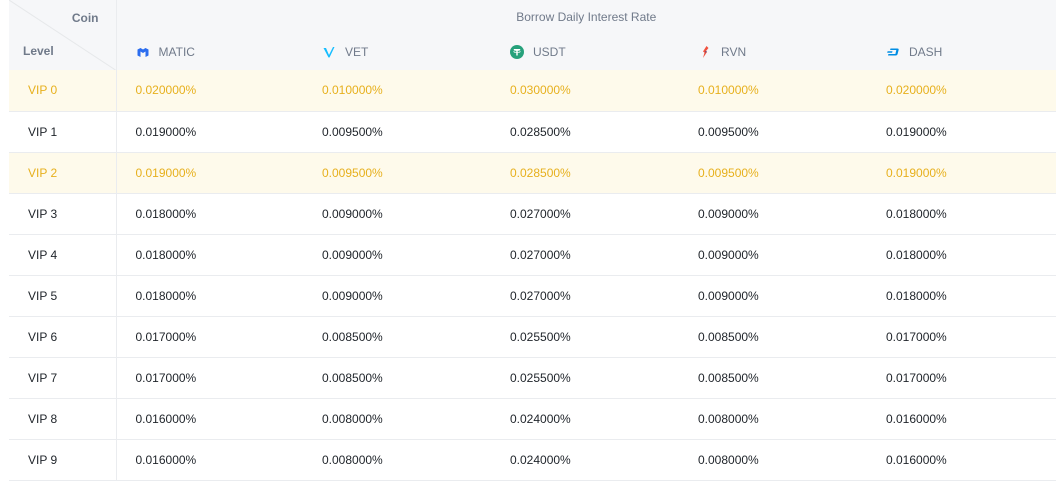 The width and height of the screenshot is (1057, 497). Describe the element at coordinates (63, 91) in the screenshot. I see `level-cell: VIP 0` at that location.